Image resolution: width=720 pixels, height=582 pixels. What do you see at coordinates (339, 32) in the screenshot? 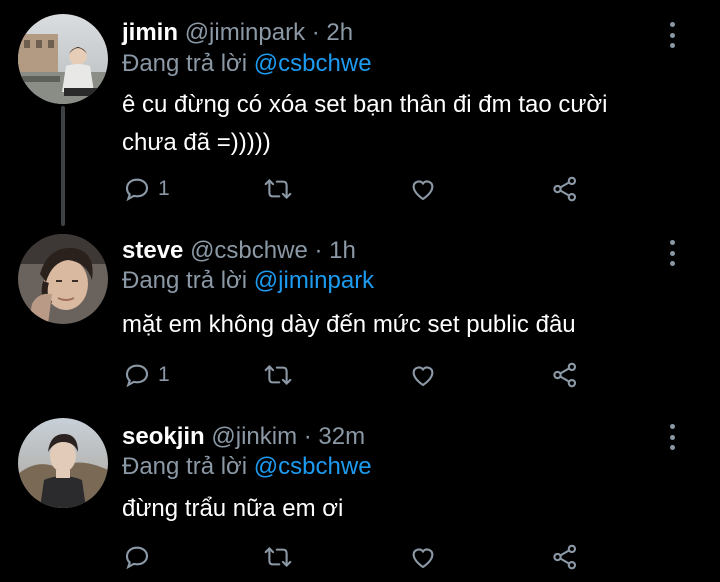
I see `timestamp: 2h` at bounding box center [339, 32].